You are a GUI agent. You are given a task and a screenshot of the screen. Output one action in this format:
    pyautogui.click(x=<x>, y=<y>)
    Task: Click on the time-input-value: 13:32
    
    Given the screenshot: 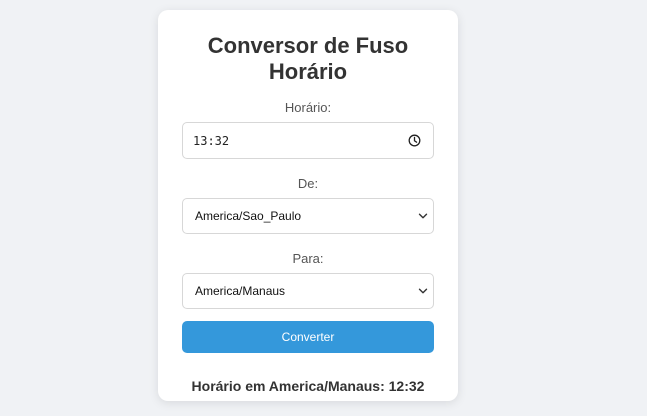 What is the action you would take?
    pyautogui.click(x=211, y=141)
    